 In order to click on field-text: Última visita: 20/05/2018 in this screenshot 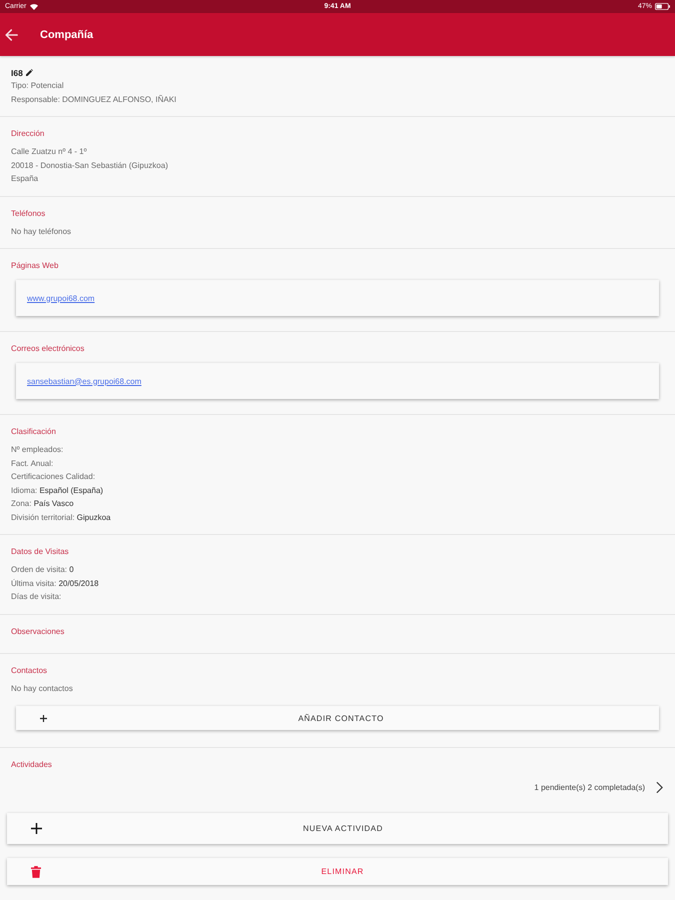, I will do `click(55, 584)`.